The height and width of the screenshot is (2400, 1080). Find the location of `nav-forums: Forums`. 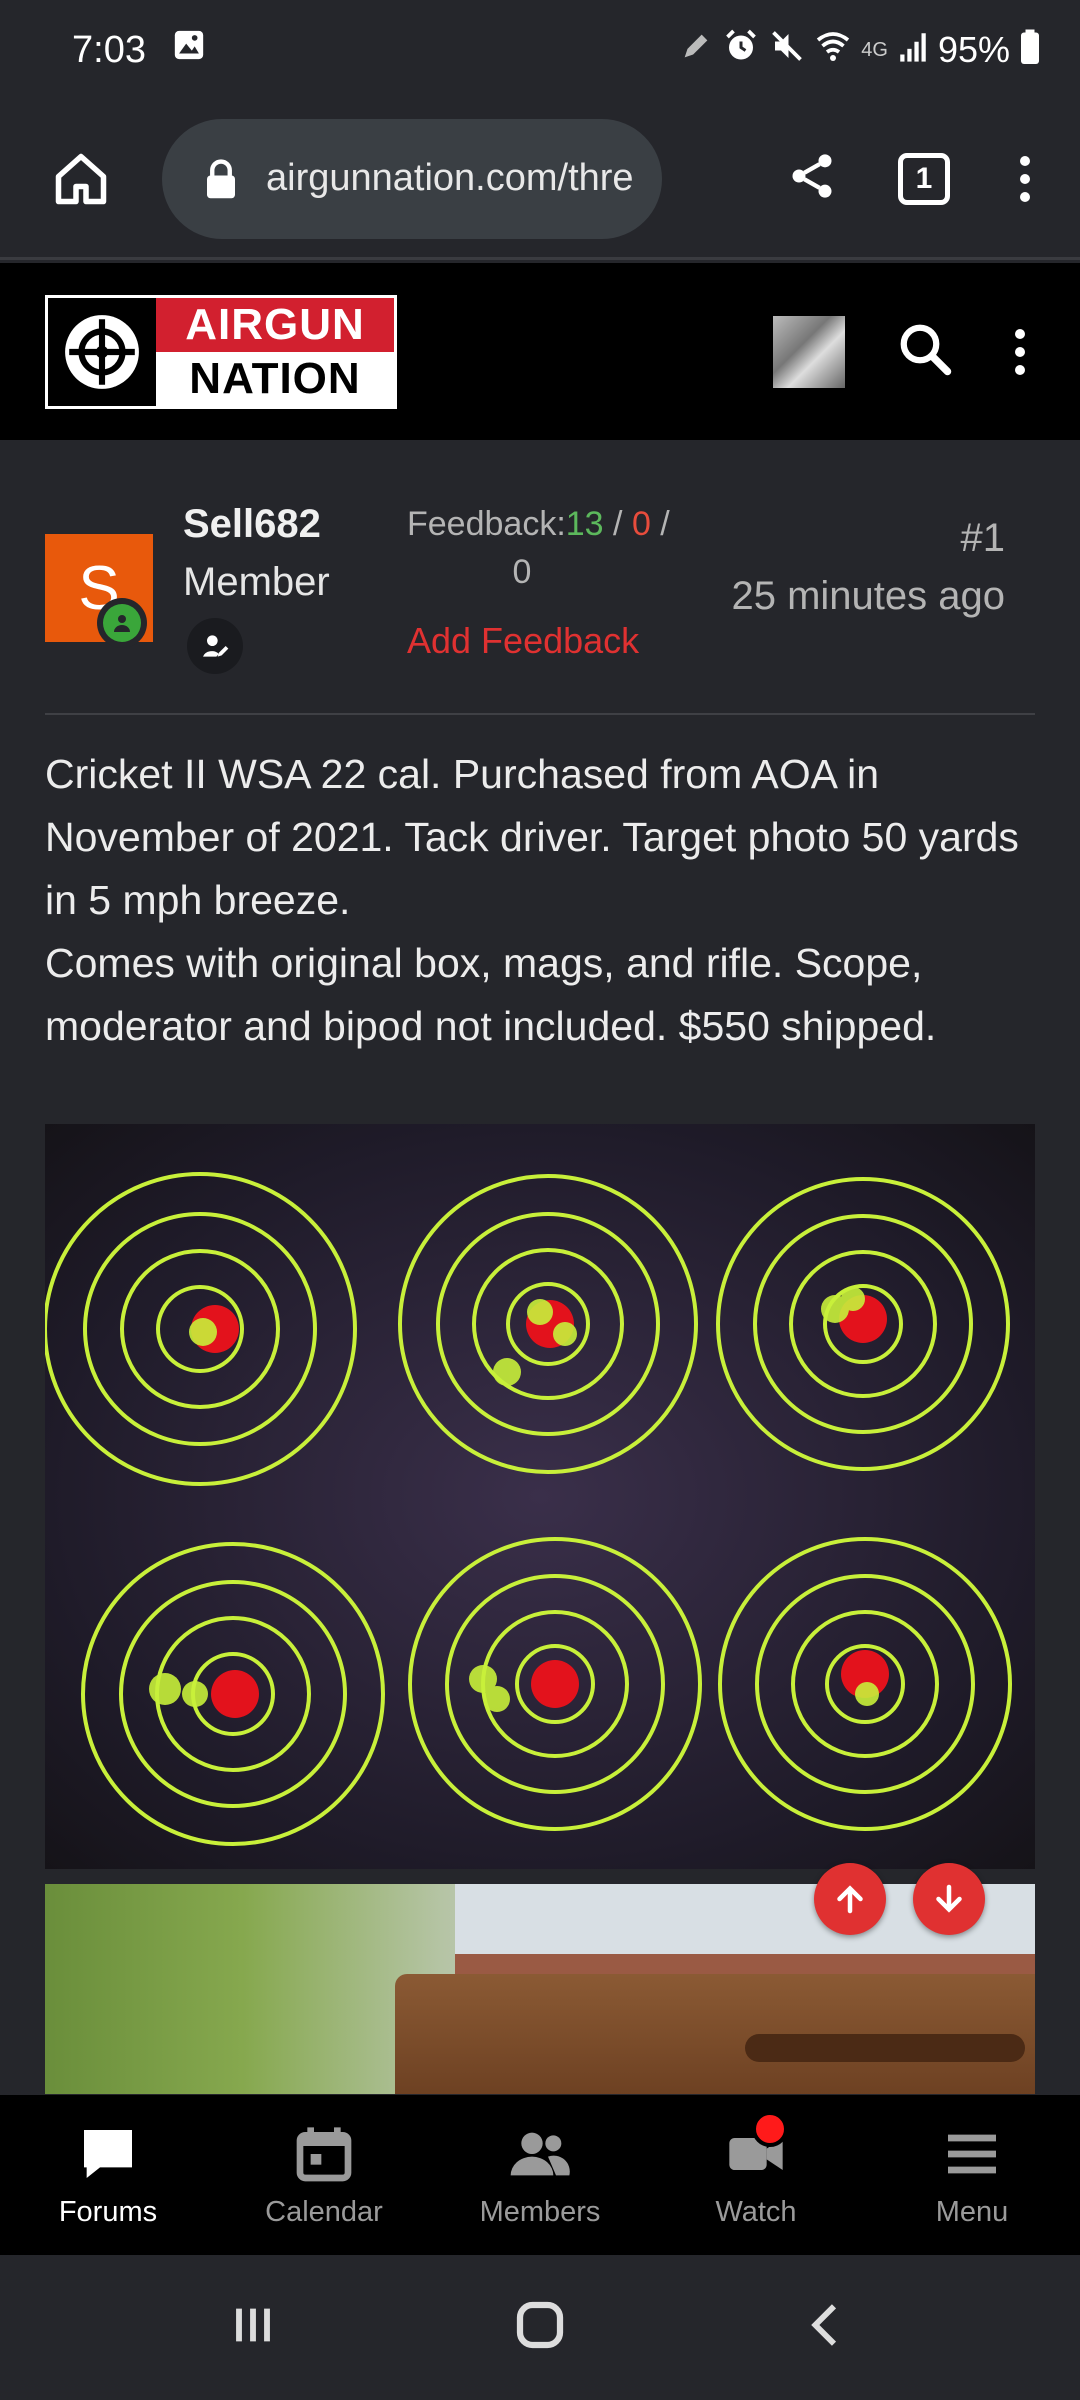

nav-forums: Forums is located at coordinates (108, 2175).